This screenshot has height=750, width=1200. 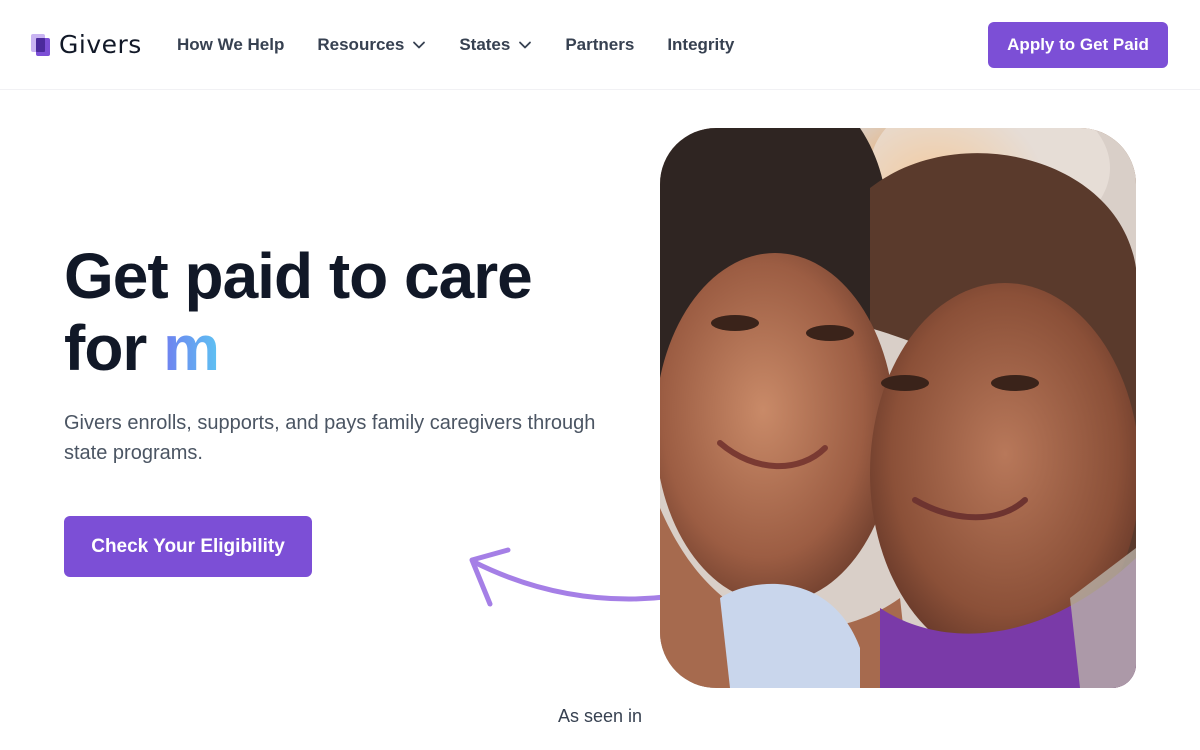 What do you see at coordinates (100, 44) in the screenshot?
I see `brand-name: Givers` at bounding box center [100, 44].